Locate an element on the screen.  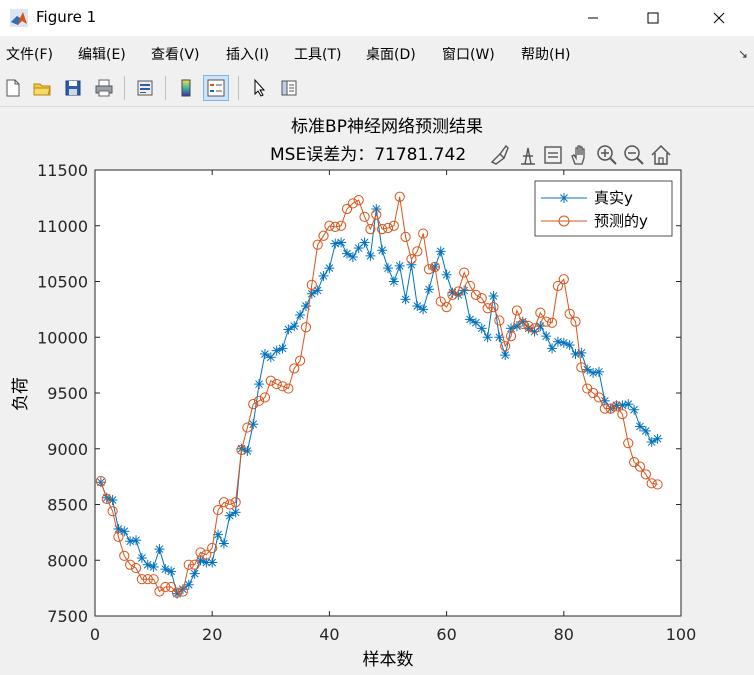
property-editor-button is located at coordinates (289, 88).